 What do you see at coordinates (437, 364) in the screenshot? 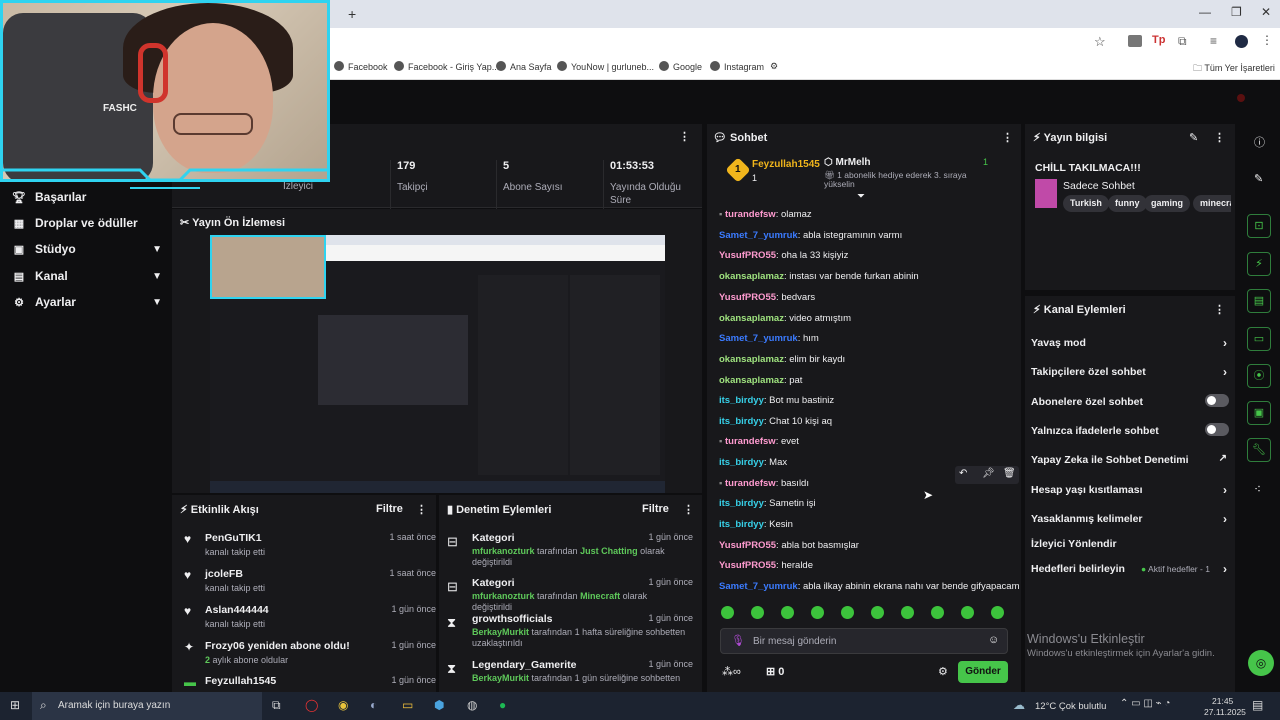
I see `stream-preview-video` at bounding box center [437, 364].